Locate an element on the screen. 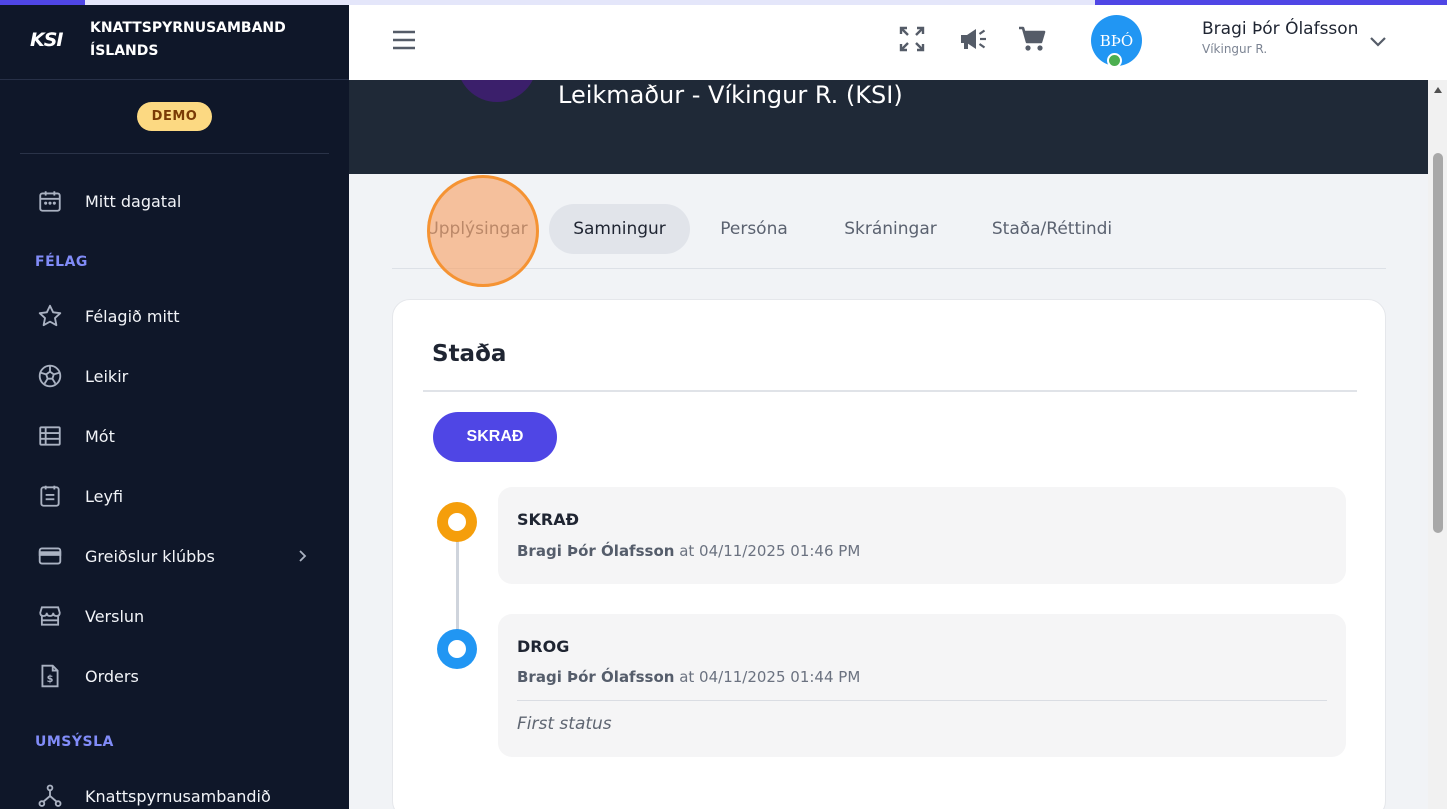 The image size is (1447, 809). hamburger-menu-icon is located at coordinates (404, 42).